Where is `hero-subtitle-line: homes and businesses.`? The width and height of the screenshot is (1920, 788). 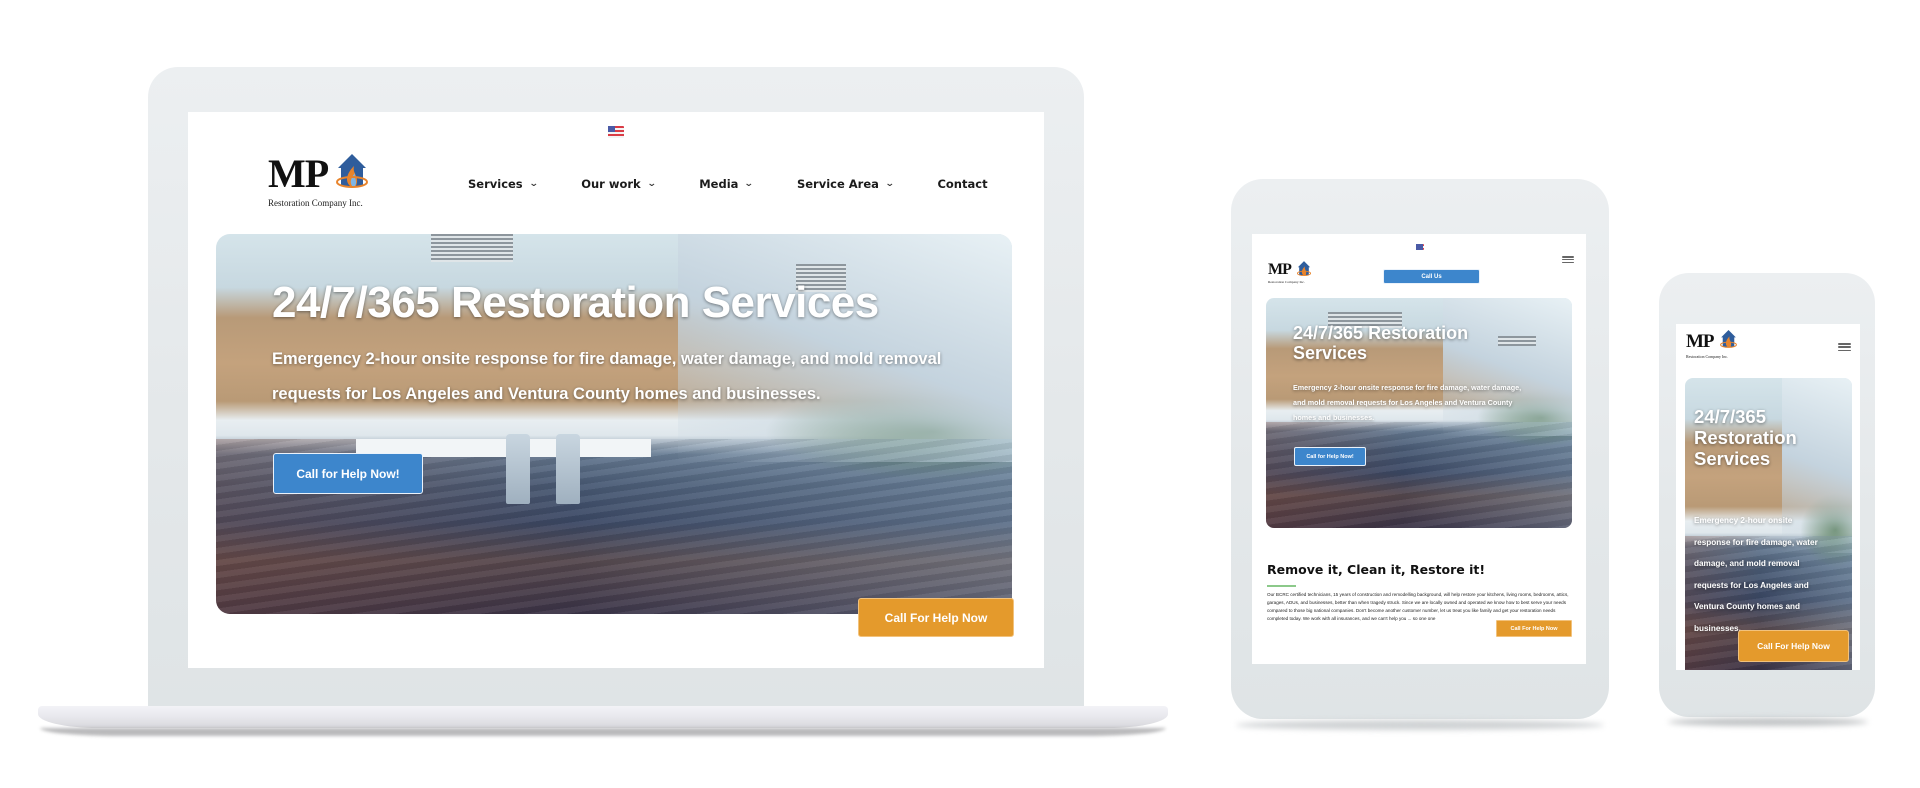
hero-subtitle-line: homes and businesses. is located at coordinates (1334, 417).